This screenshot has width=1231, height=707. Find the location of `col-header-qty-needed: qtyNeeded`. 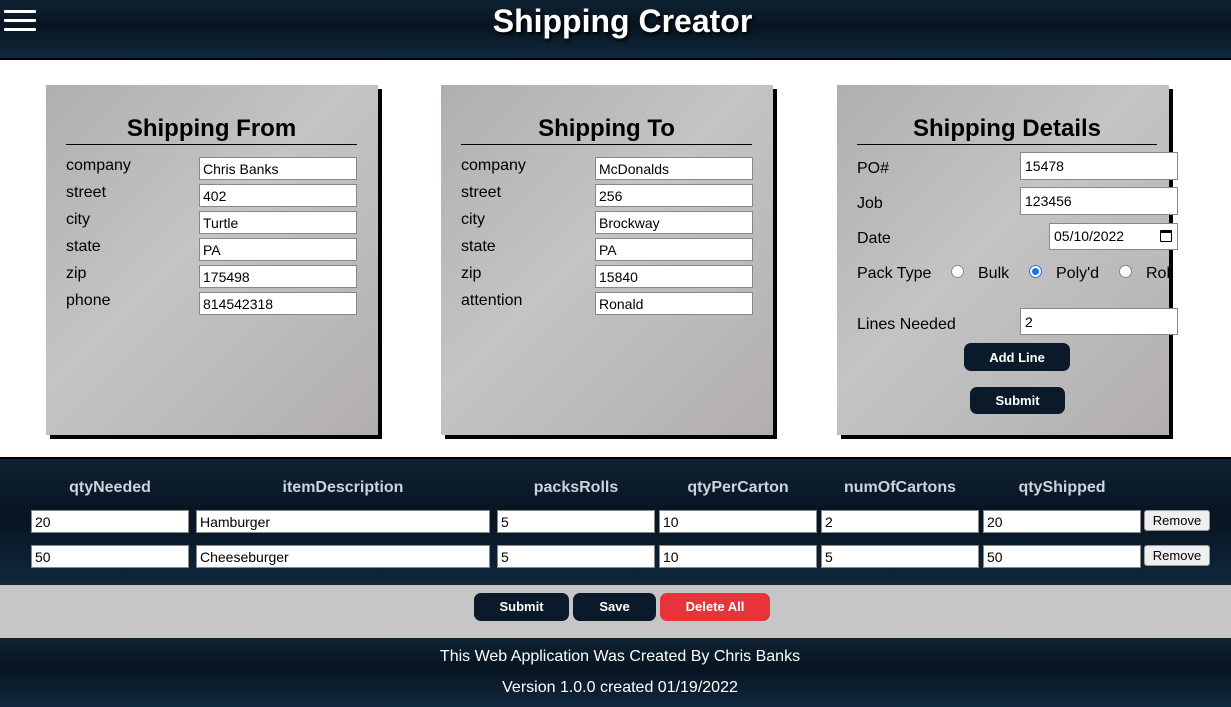

col-header-qty-needed: qtyNeeded is located at coordinates (110, 487).